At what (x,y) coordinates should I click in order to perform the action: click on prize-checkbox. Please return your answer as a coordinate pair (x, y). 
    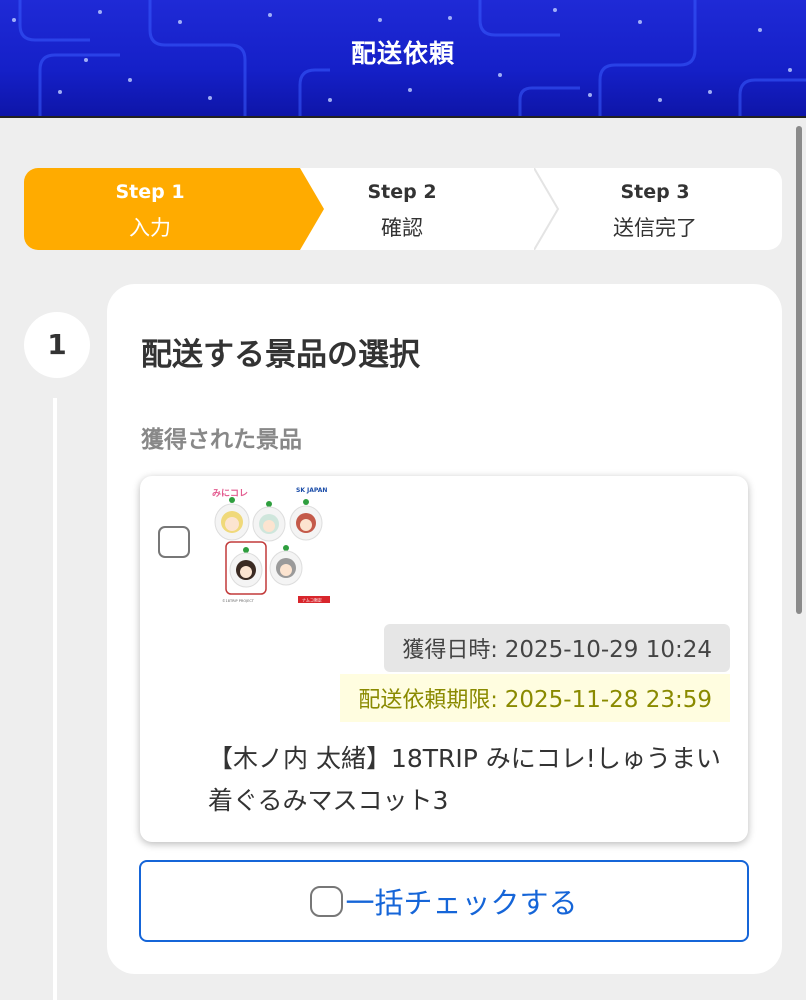
    Looking at the image, I should click on (174, 542).